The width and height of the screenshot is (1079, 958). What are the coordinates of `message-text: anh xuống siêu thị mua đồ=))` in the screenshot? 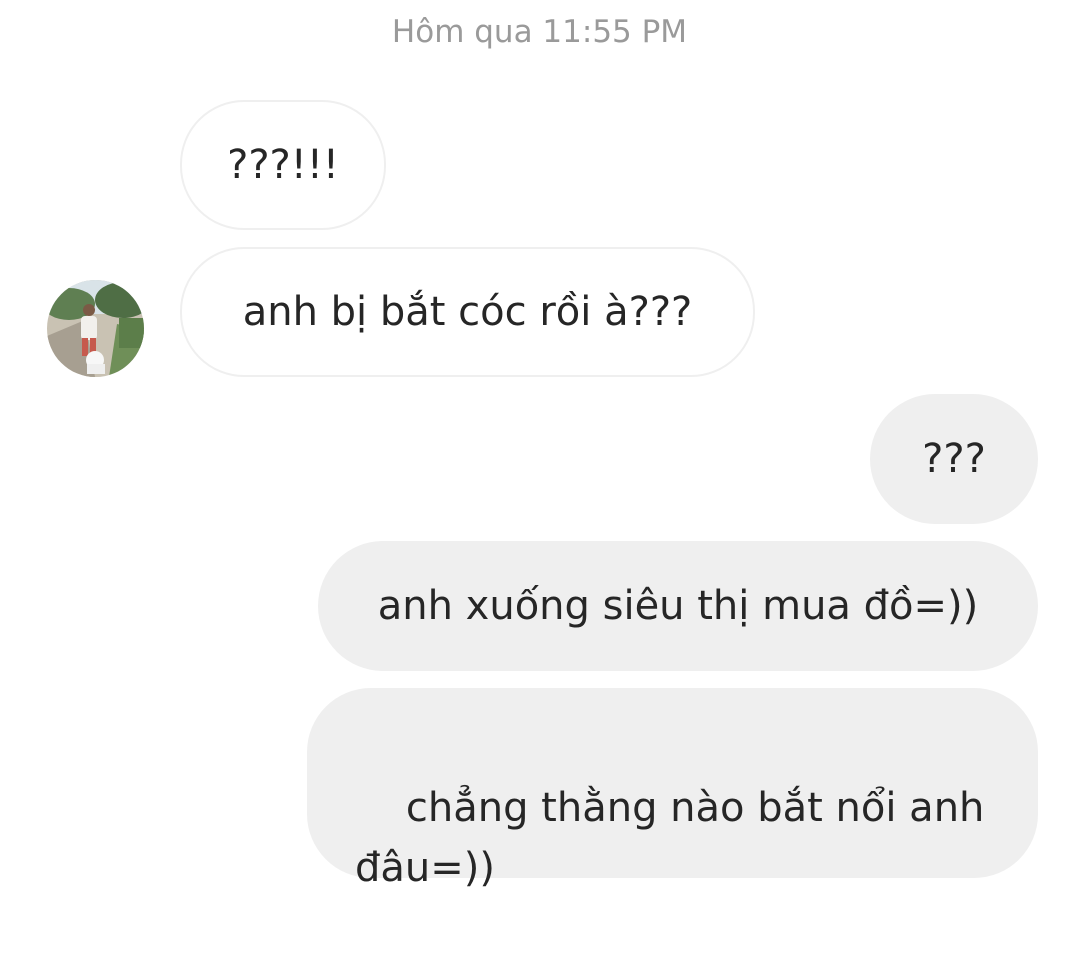 It's located at (678, 606).